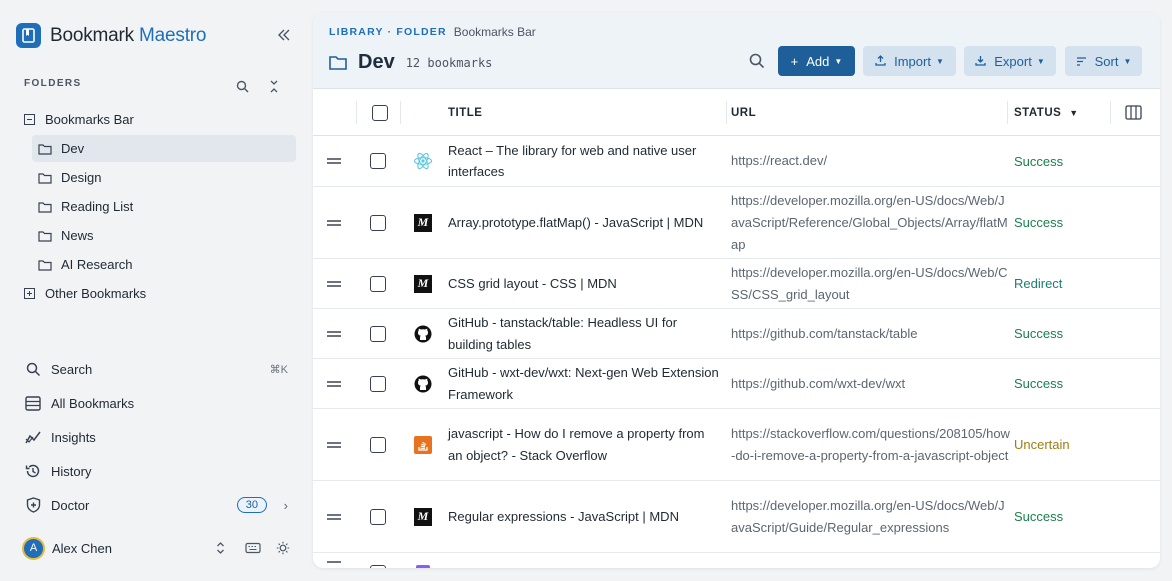 The height and width of the screenshot is (581, 1172). I want to click on sort-desc-icon: ▼, so click(1074, 112).